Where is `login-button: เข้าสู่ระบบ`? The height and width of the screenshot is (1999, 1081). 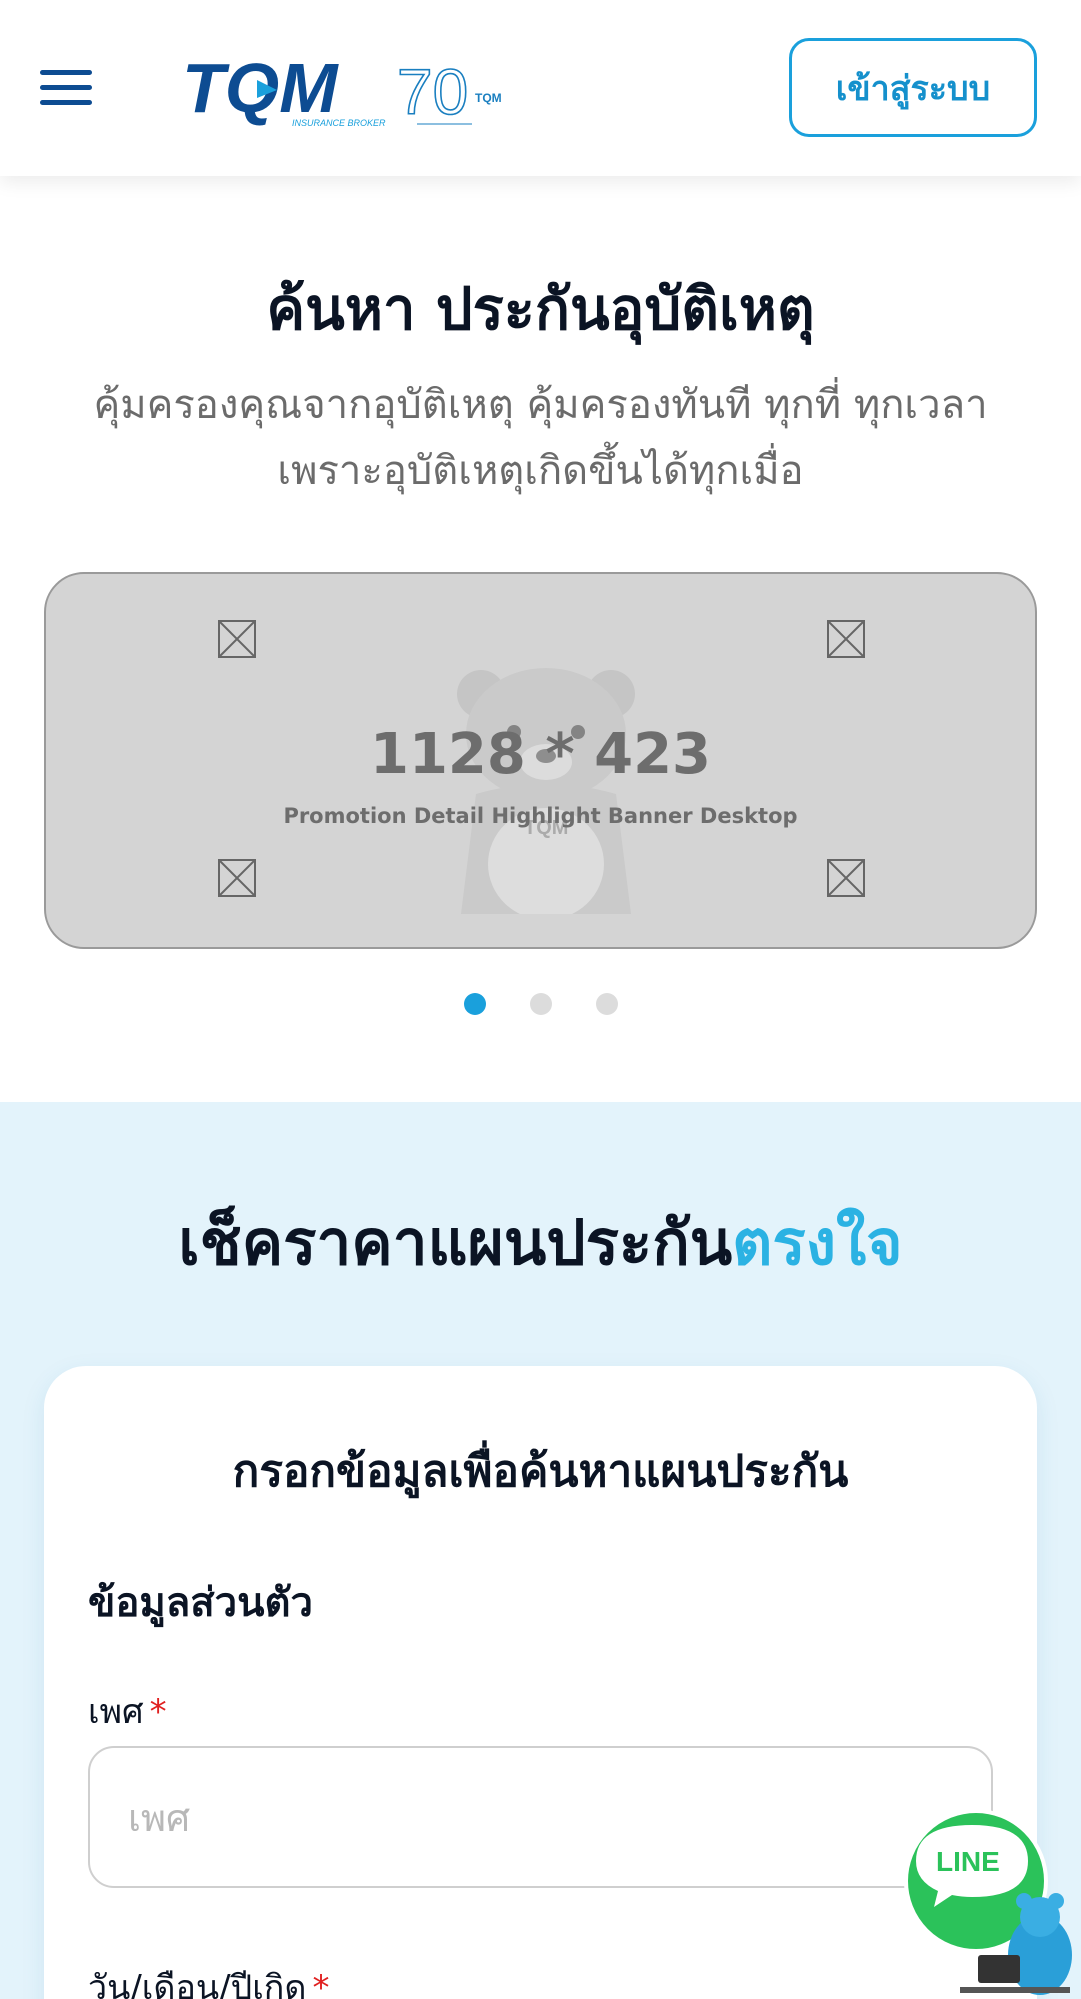
login-button: เข้าสู่ระบบ is located at coordinates (913, 87).